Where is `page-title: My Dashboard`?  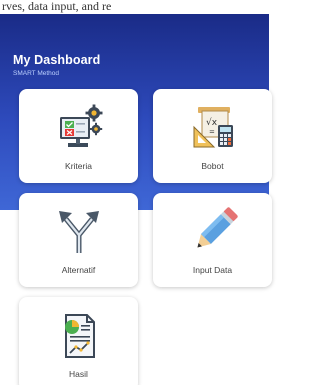 page-title: My Dashboard is located at coordinates (57, 60).